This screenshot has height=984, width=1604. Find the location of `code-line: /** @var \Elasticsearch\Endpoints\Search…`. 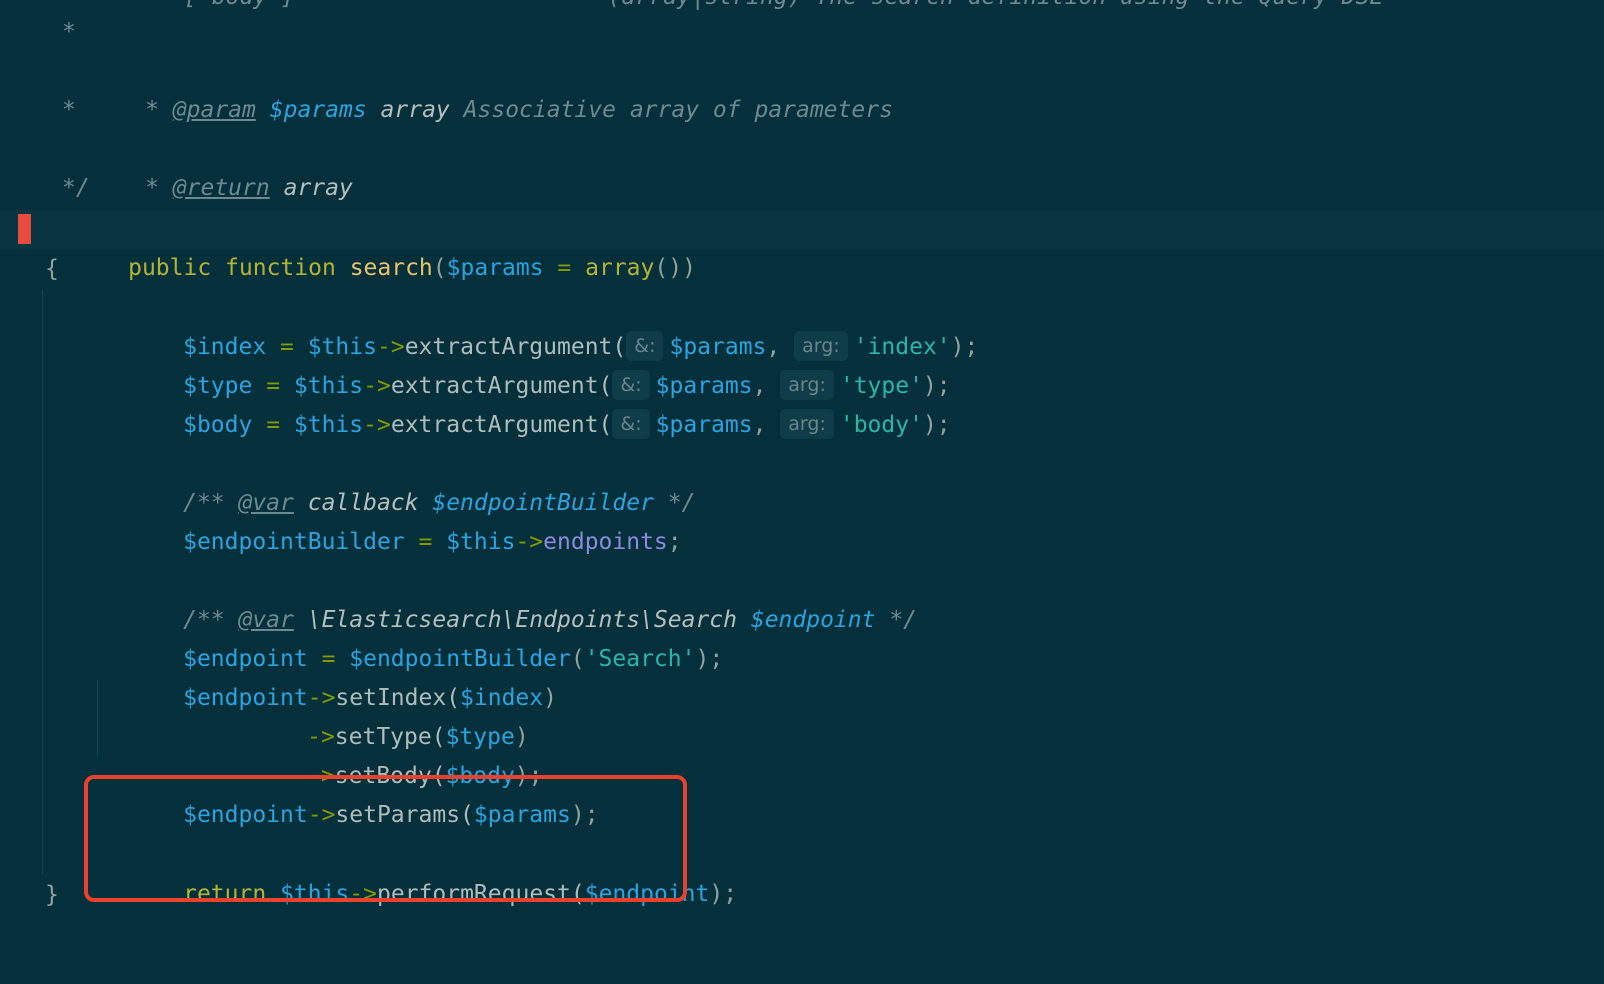

code-line: /** @var \Elasticsearch\Endpoints\Search… is located at coordinates (802, 597).